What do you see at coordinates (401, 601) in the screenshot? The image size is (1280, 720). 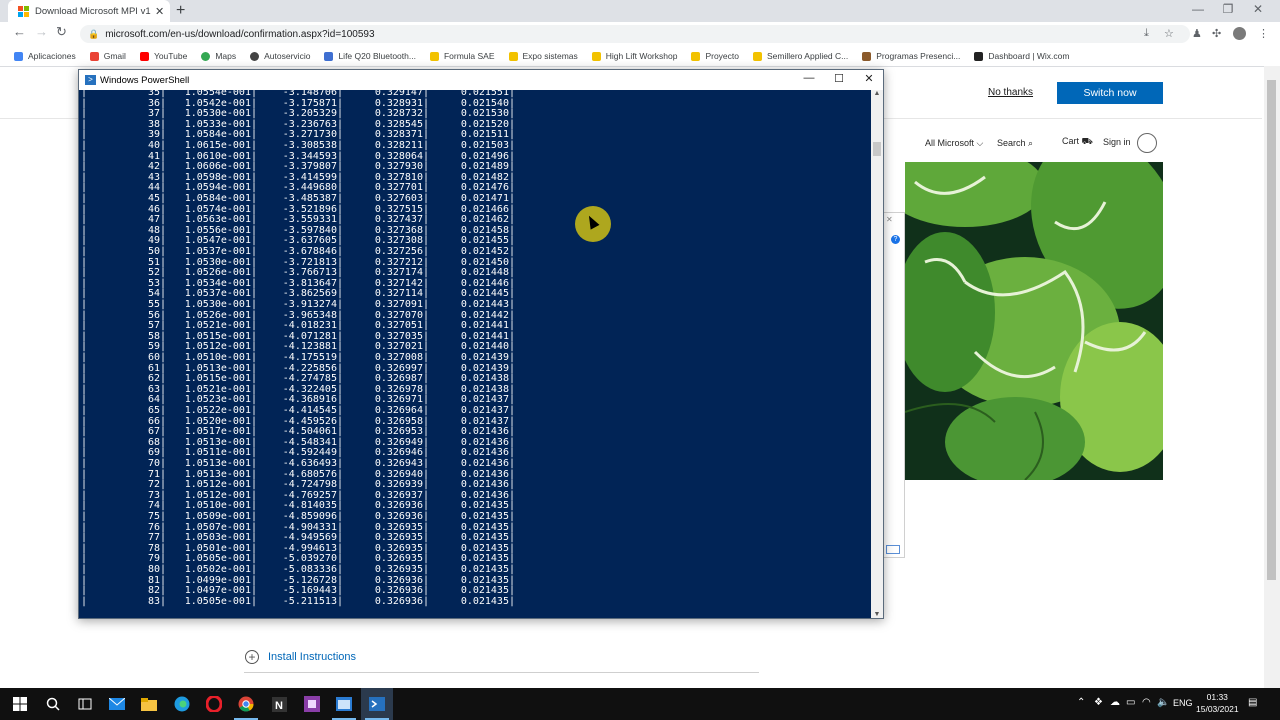 I see `console-cell: 0.326936|` at bounding box center [401, 601].